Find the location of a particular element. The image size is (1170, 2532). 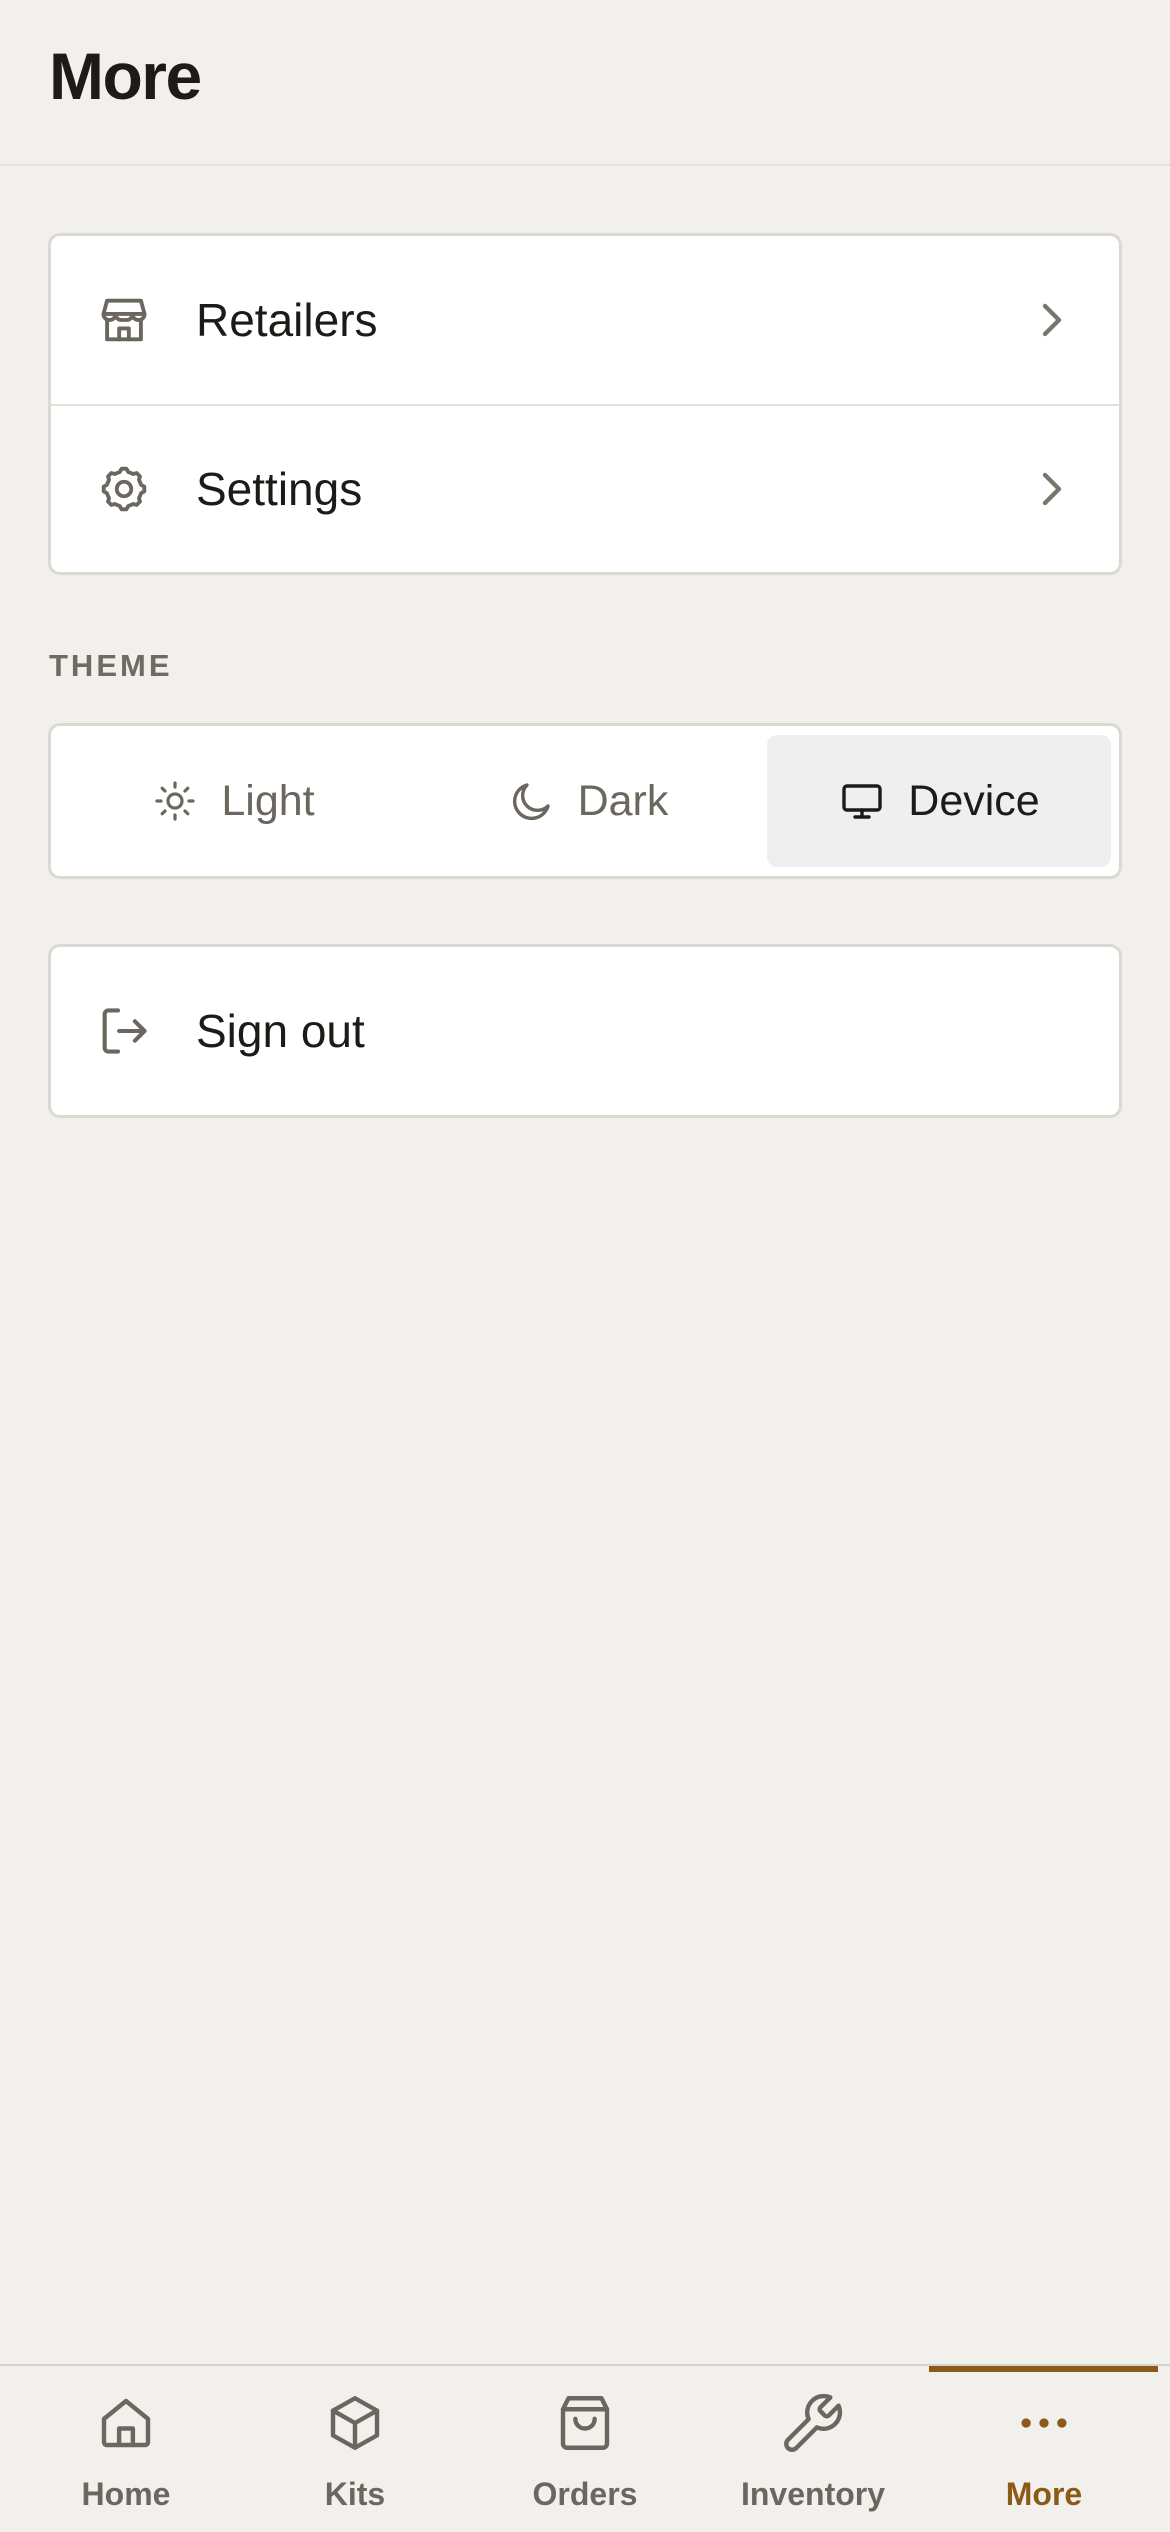

menu-item-settings: Settings is located at coordinates (585, 488).